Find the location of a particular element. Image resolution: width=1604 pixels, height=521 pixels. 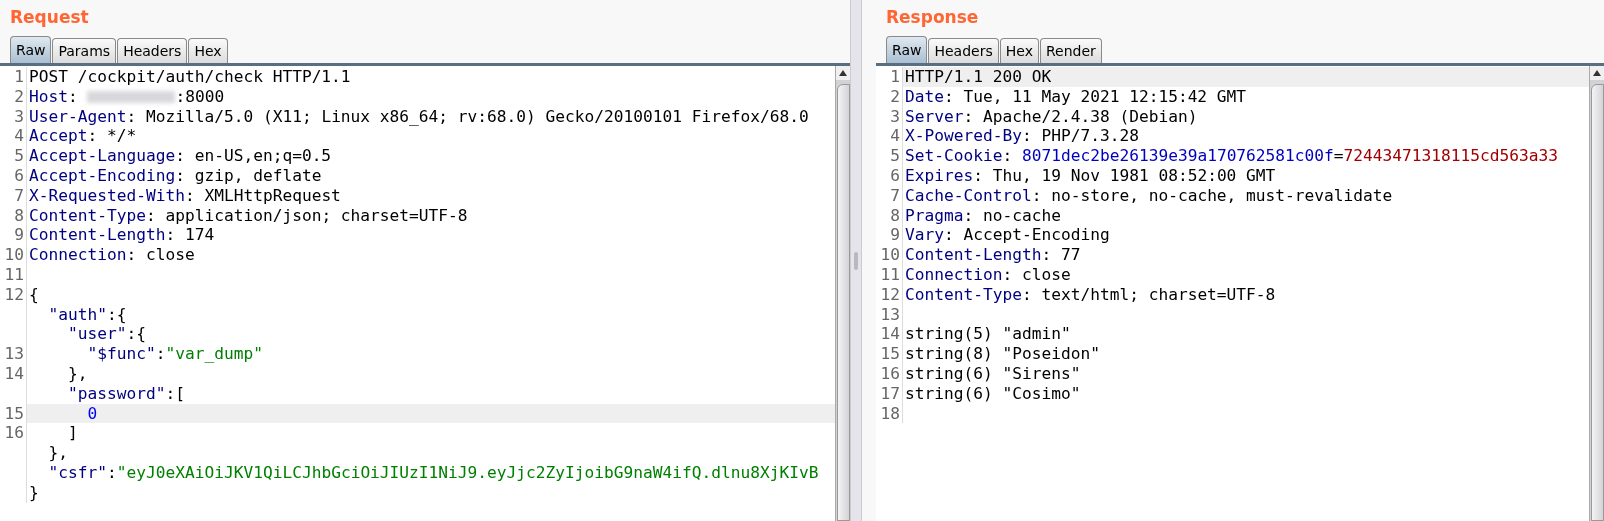

code-line: Cache-Control: no-store, no-cache, must-revalidate is located at coordinates (1149, 195).